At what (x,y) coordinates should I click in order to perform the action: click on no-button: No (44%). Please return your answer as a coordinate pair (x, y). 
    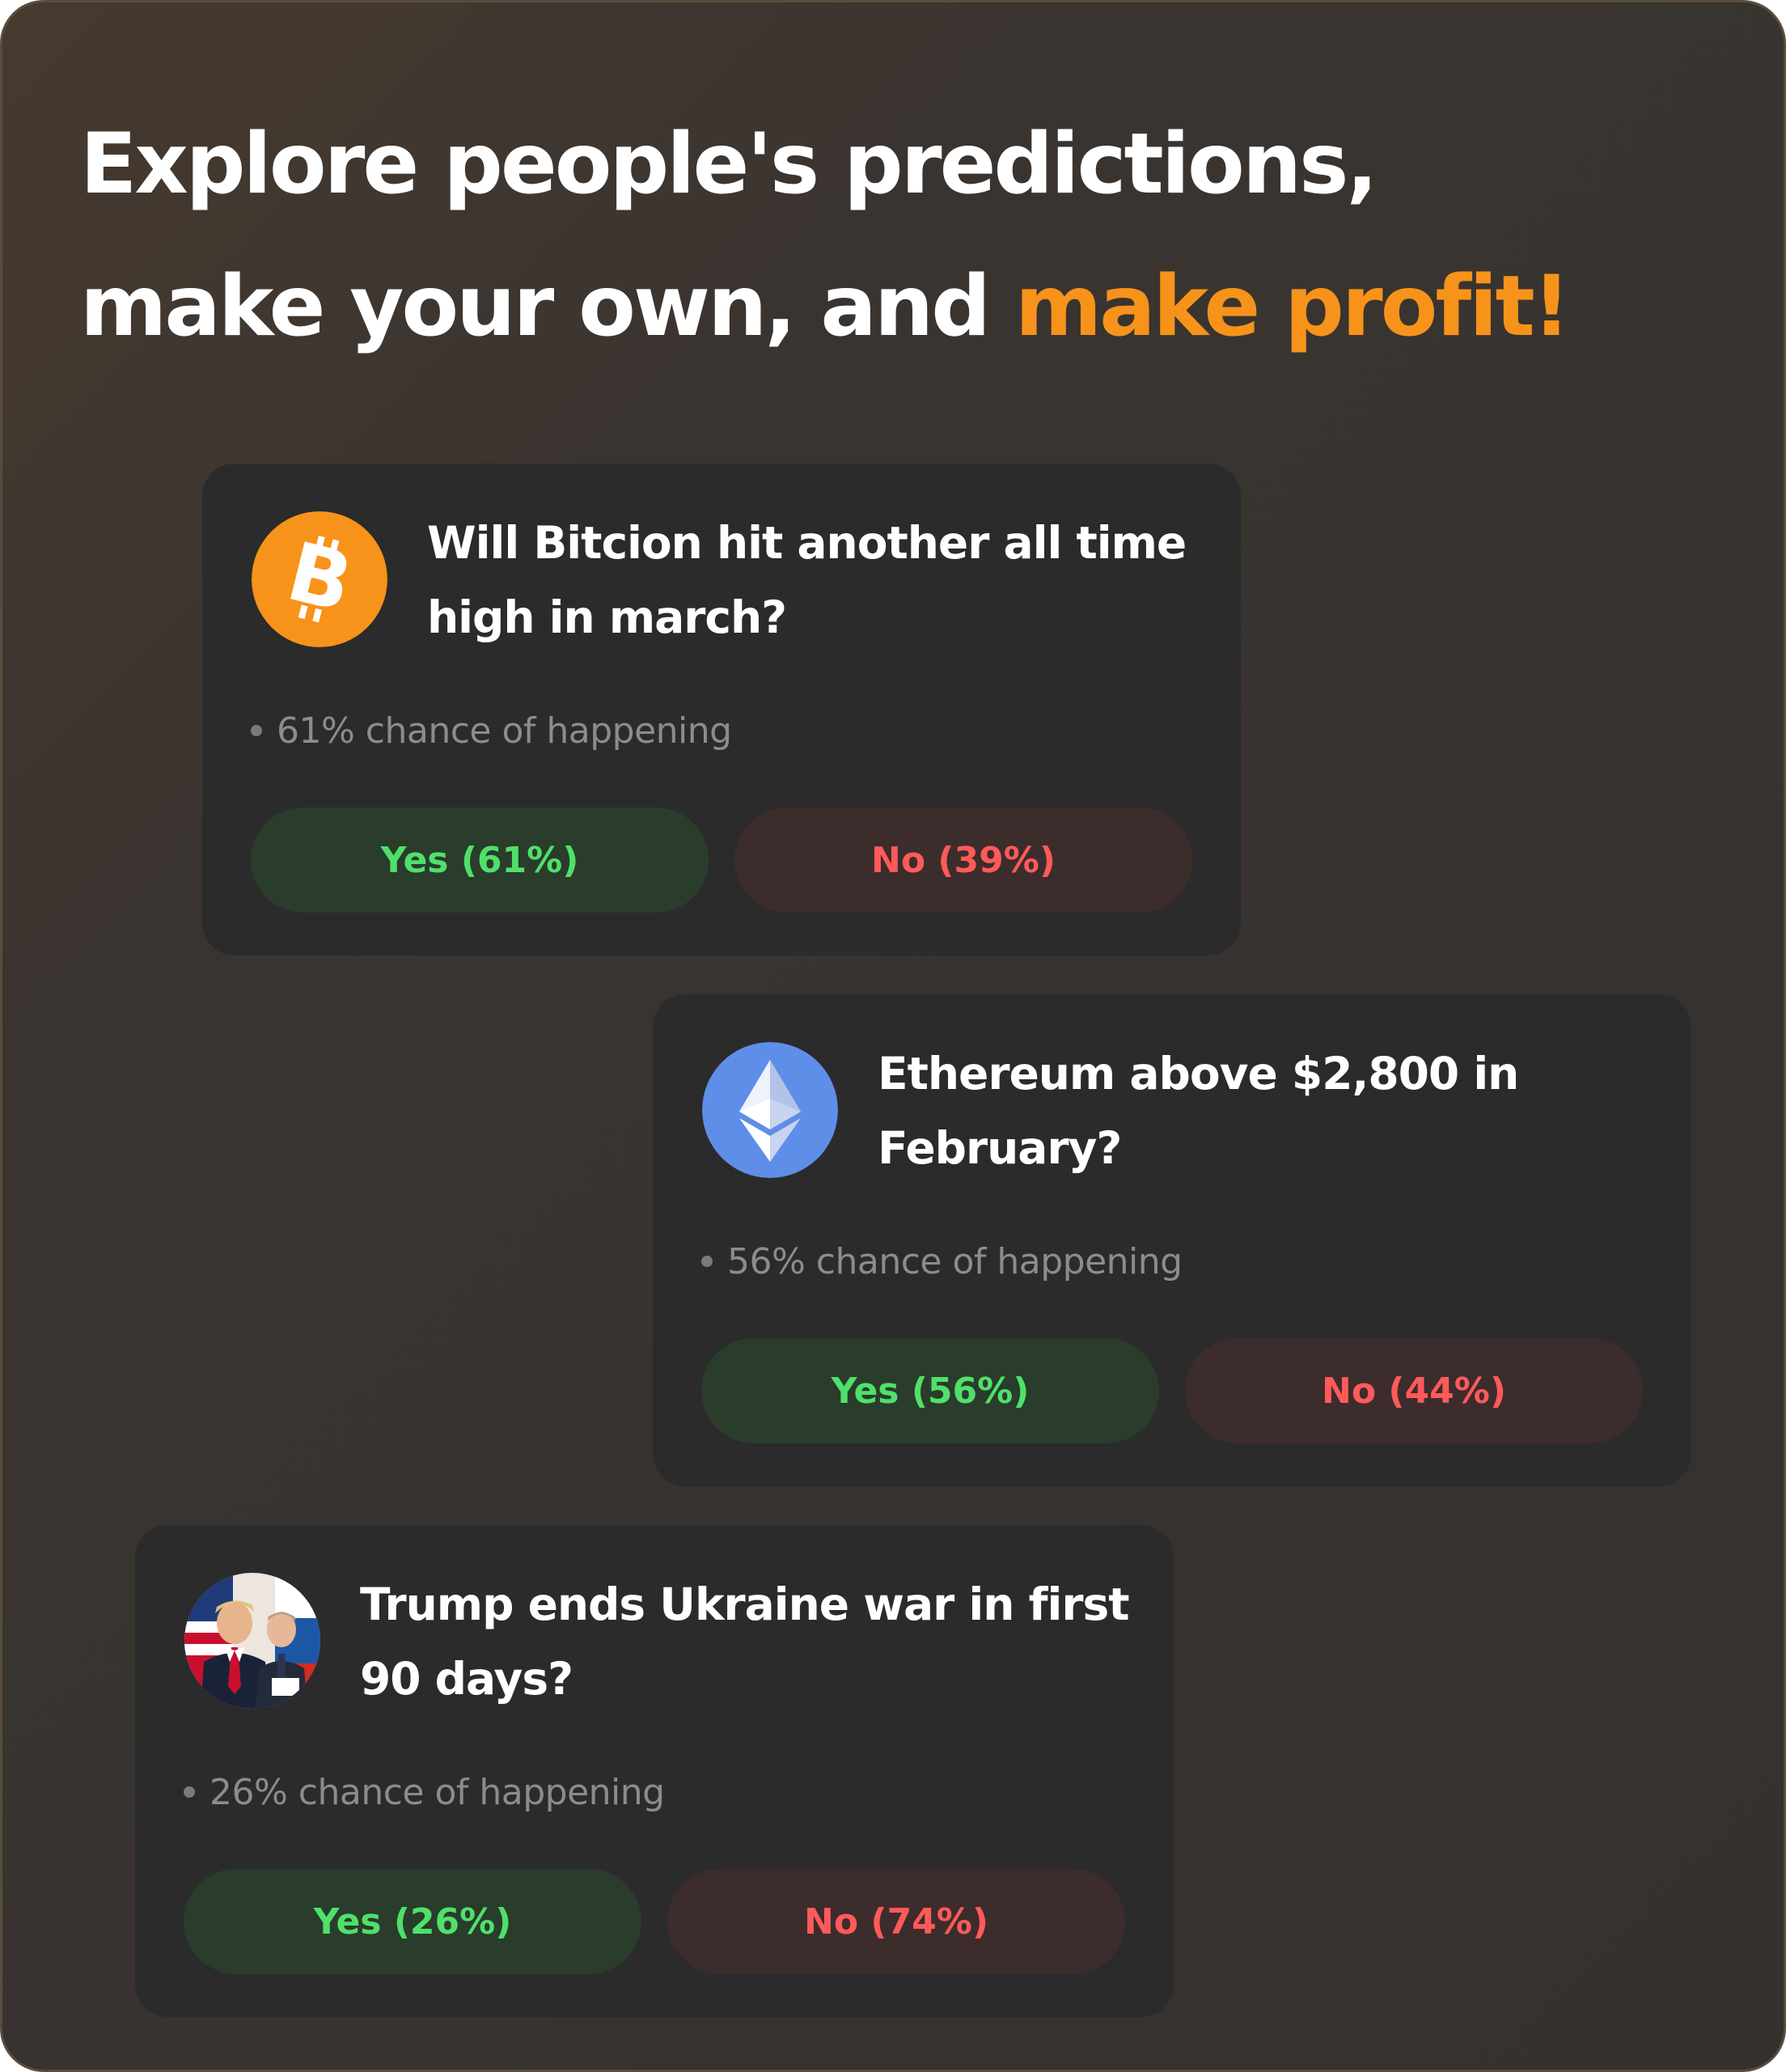
    Looking at the image, I should click on (1414, 1390).